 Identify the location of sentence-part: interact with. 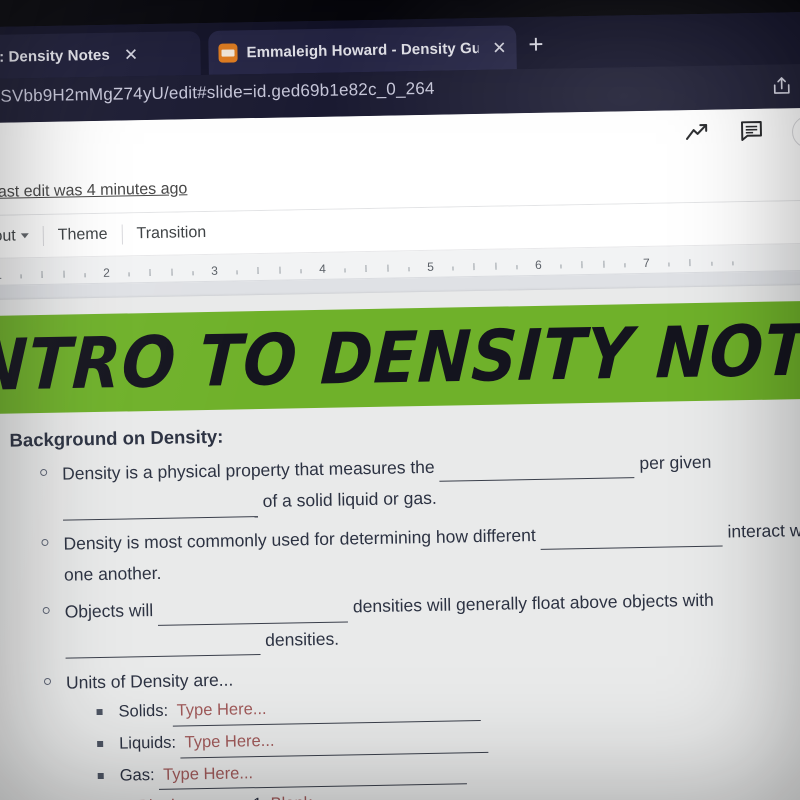
(763, 530).